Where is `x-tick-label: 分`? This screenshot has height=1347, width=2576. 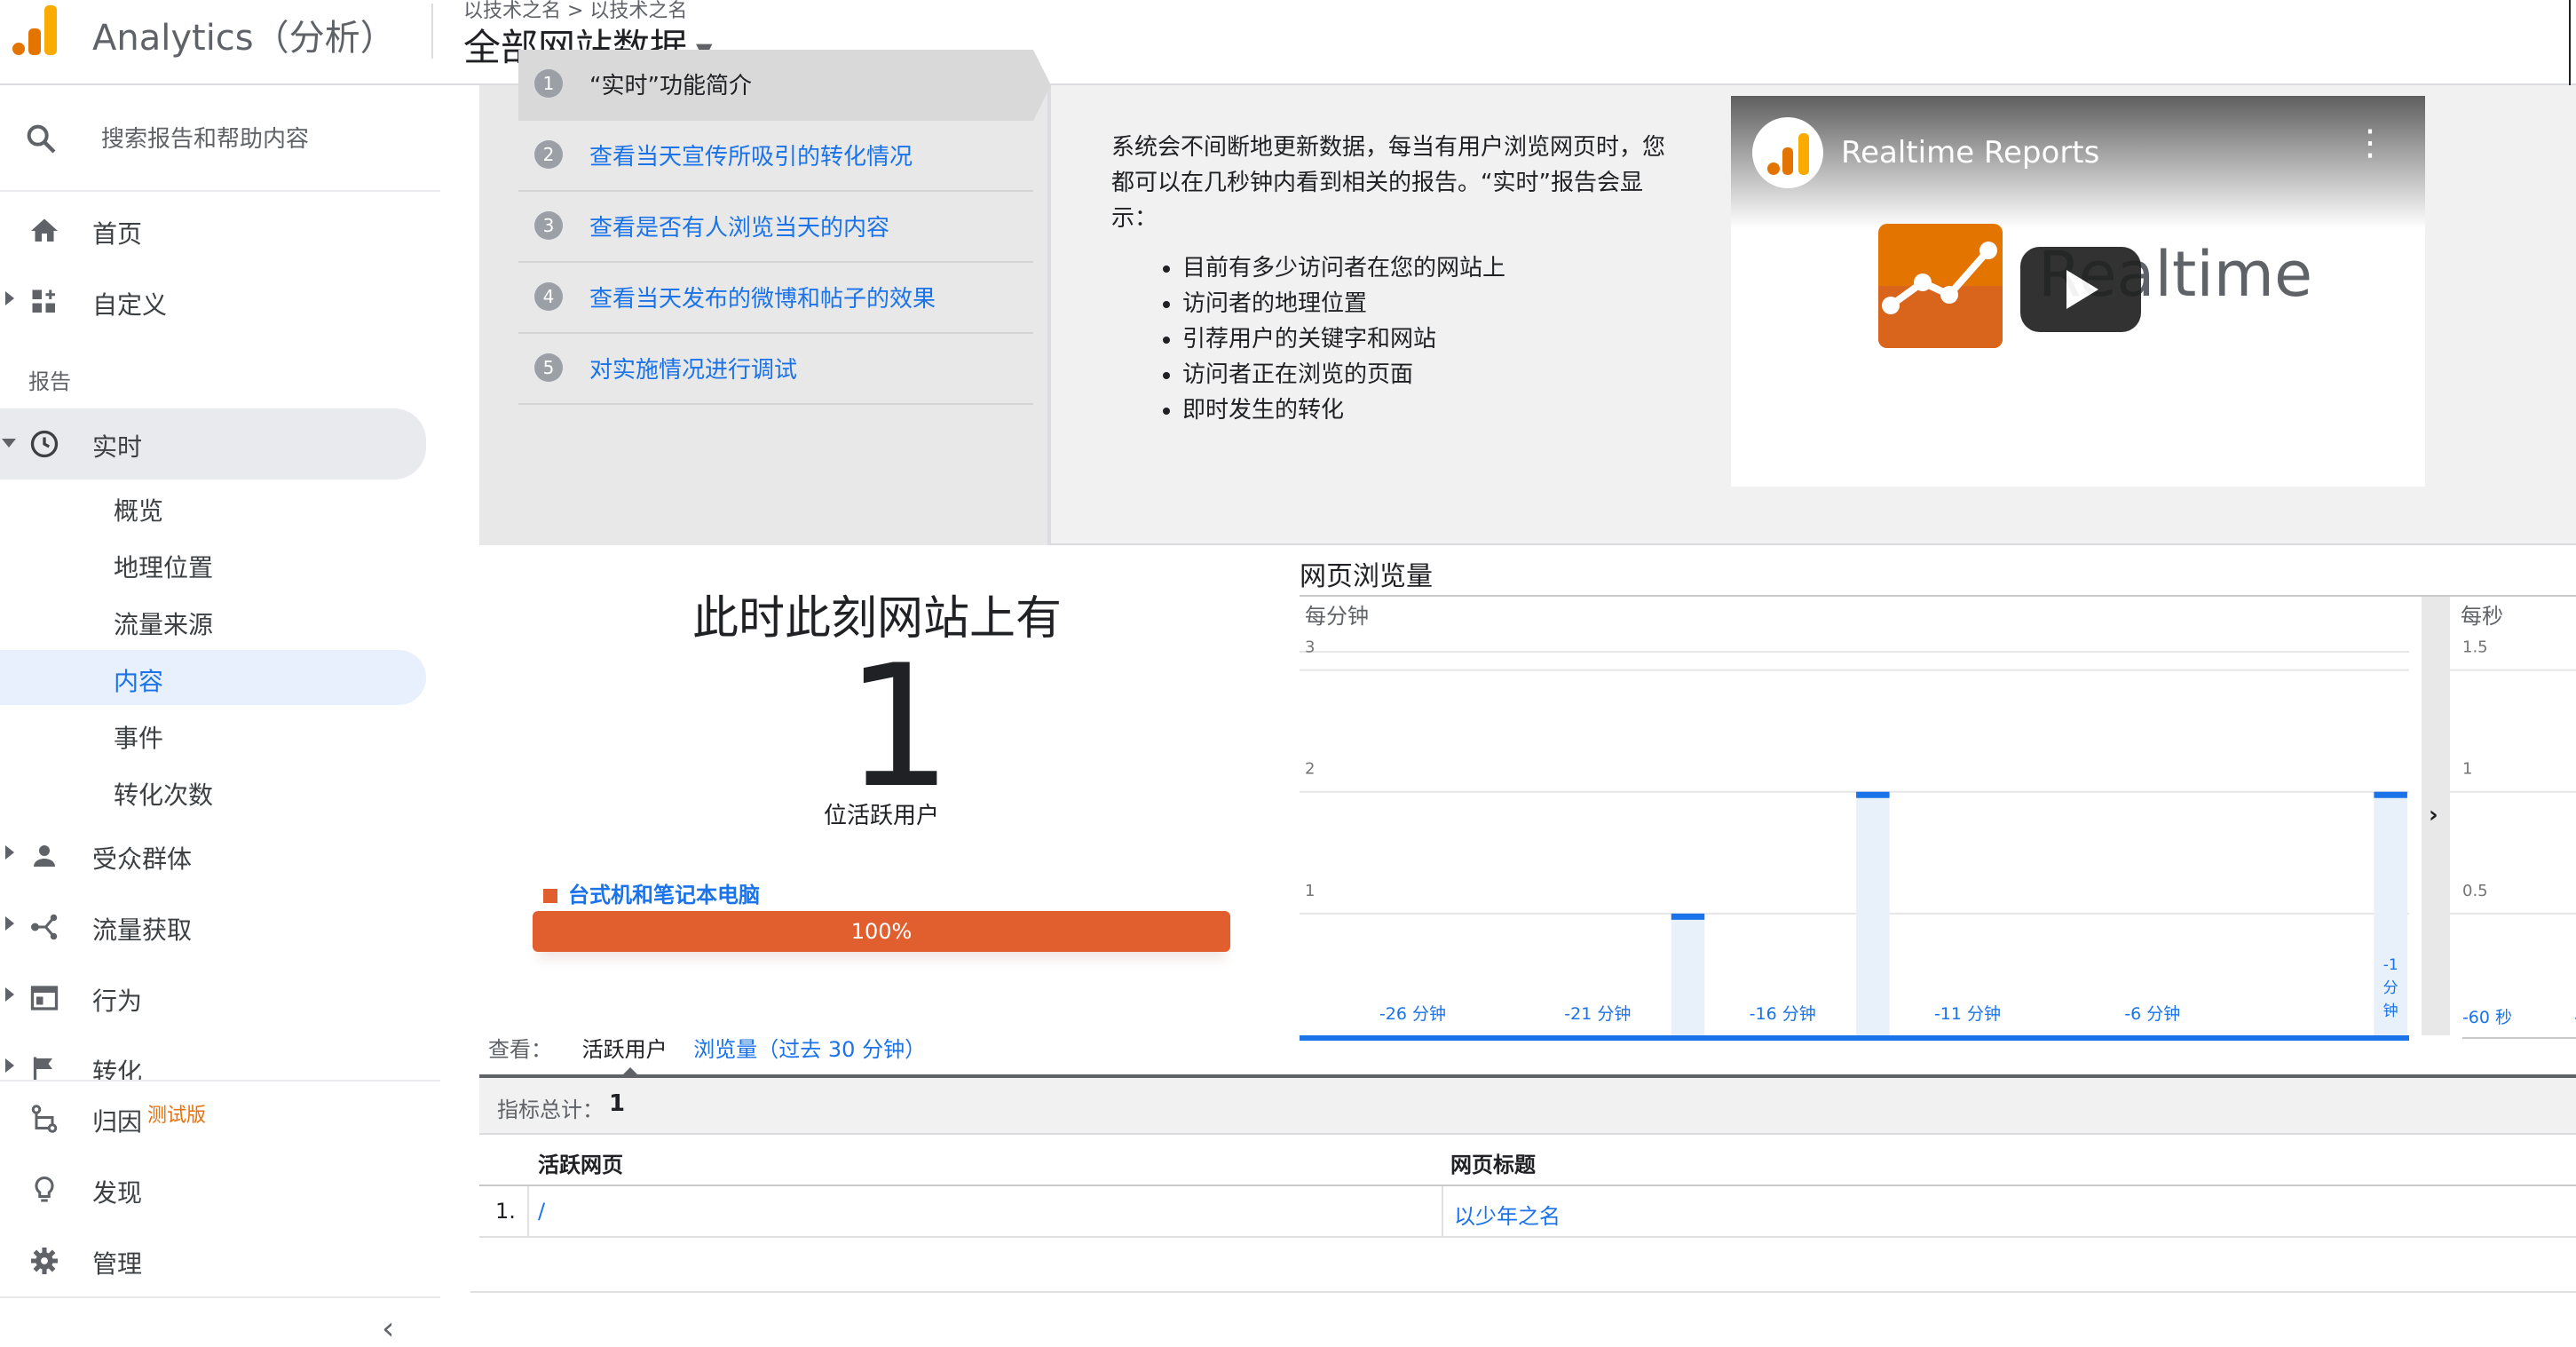 x-tick-label: 分 is located at coordinates (2390, 988).